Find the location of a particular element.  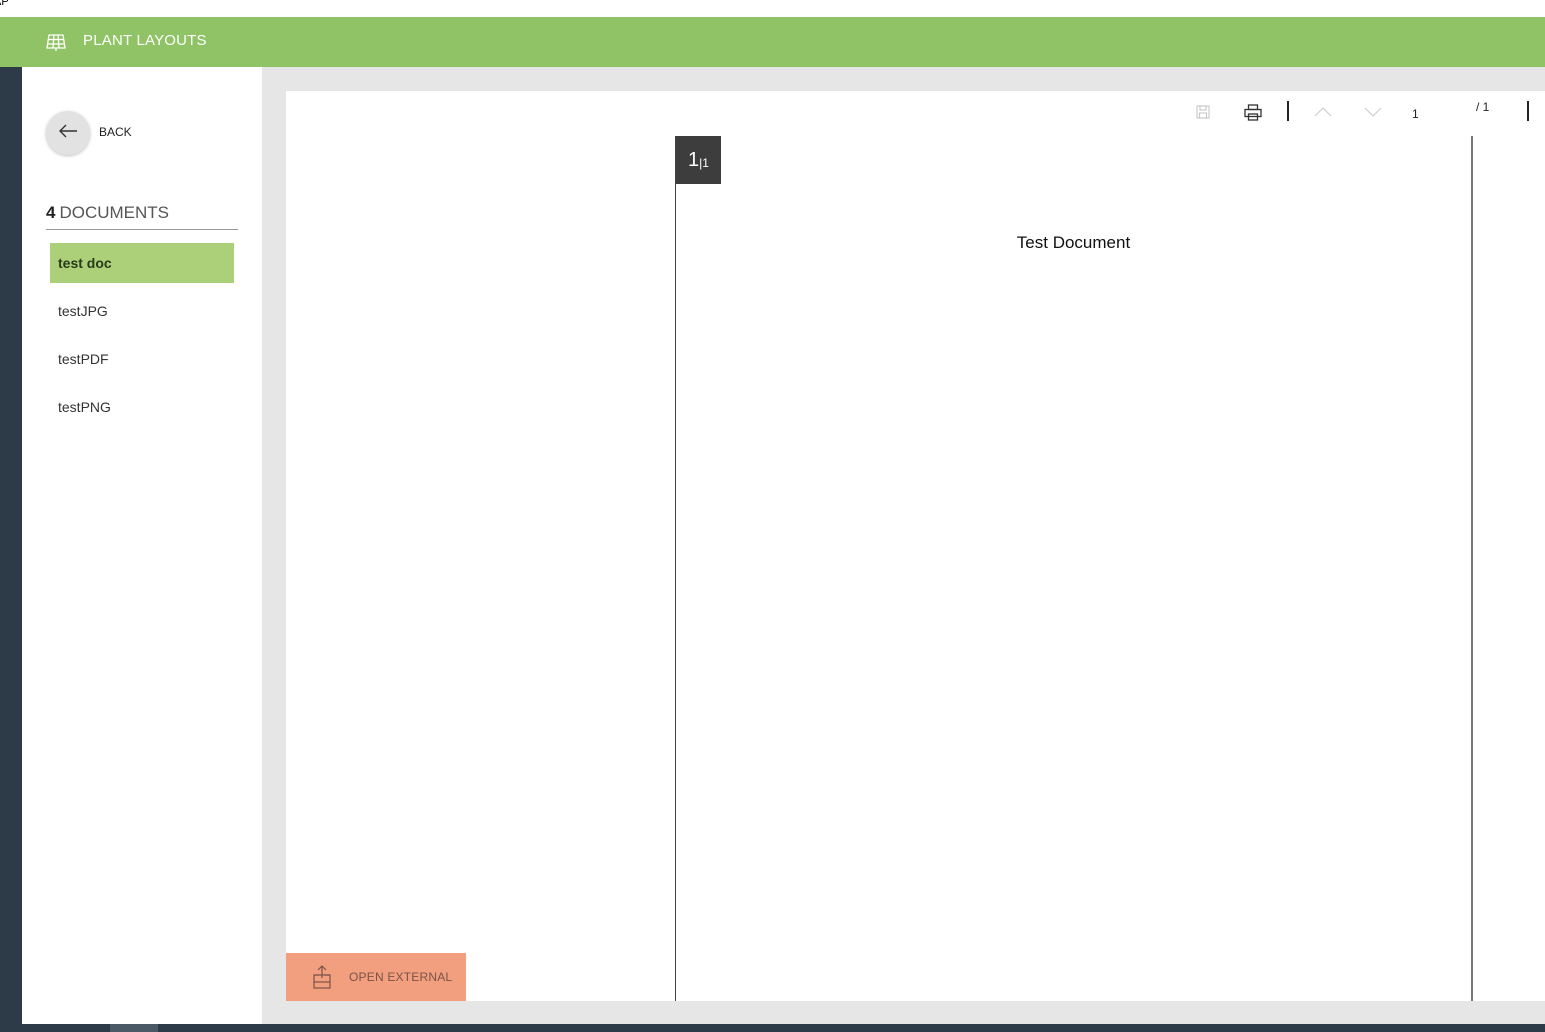

document-count-number: 4 is located at coordinates (51, 212).